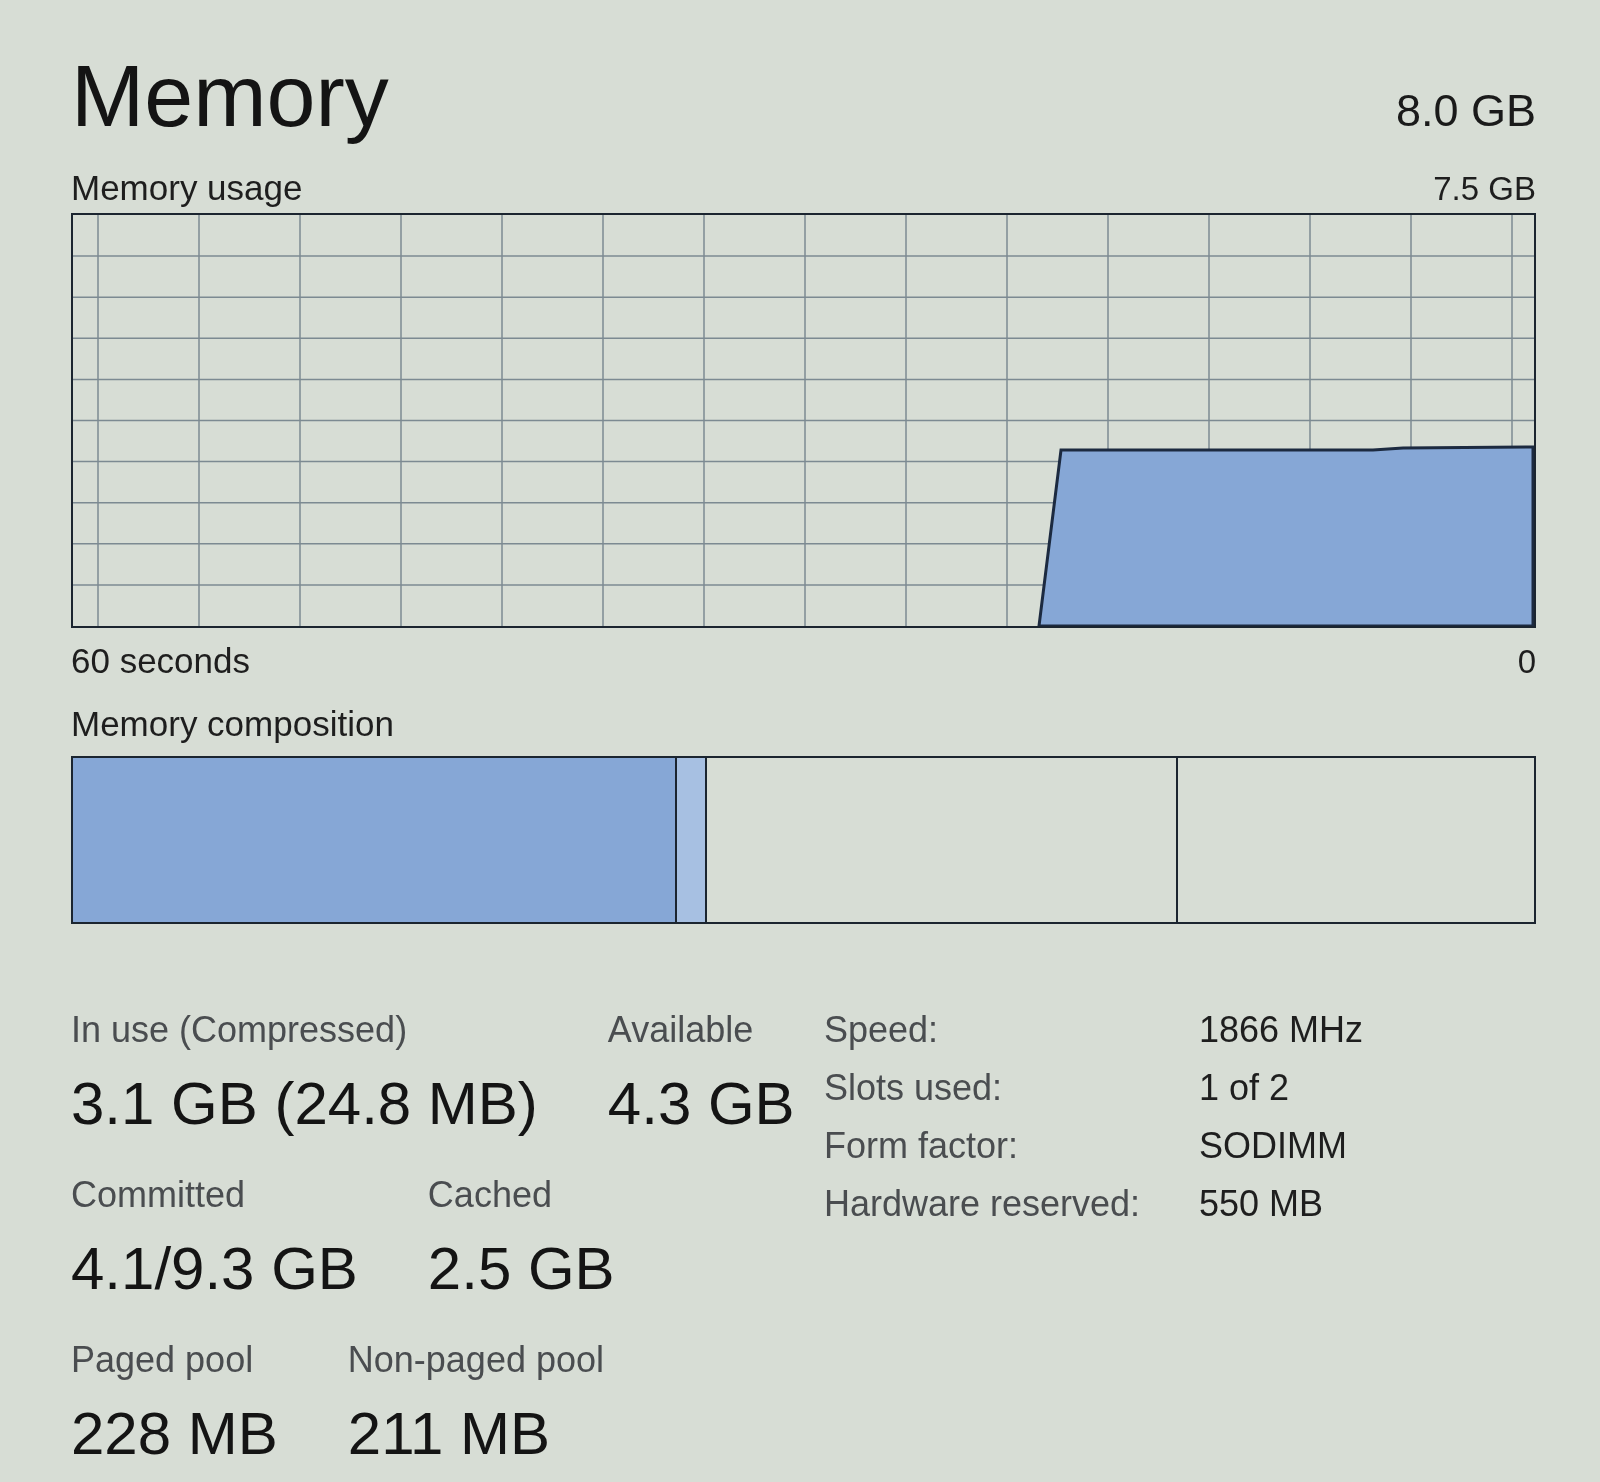  I want to click on stat-value: 228 MB, so click(174, 1434).